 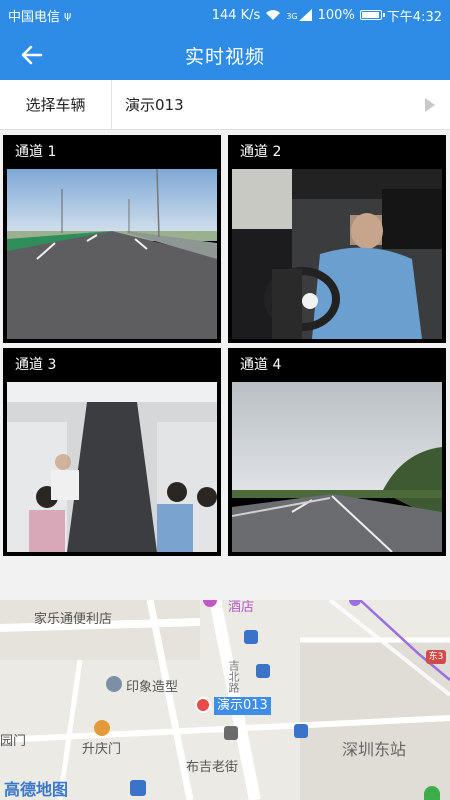 What do you see at coordinates (242, 706) in the screenshot?
I see `vehicle-label: 演示013` at bounding box center [242, 706].